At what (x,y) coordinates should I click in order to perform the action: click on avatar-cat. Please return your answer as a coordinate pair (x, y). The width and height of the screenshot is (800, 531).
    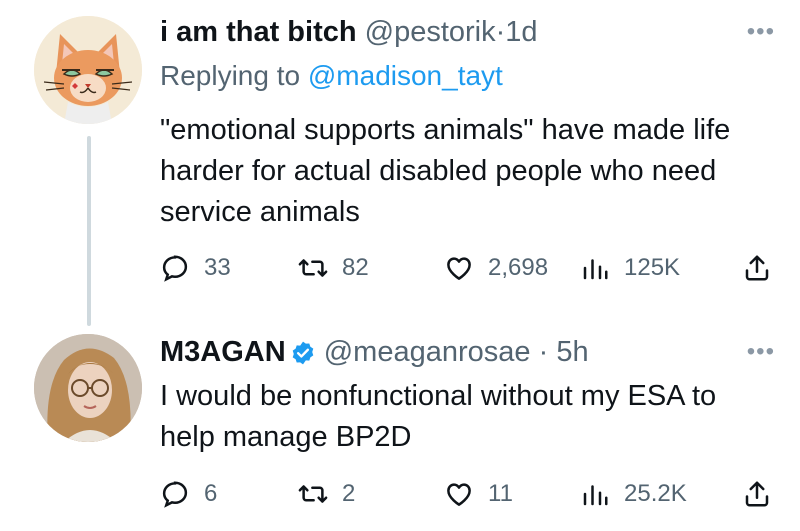
    Looking at the image, I should click on (88, 70).